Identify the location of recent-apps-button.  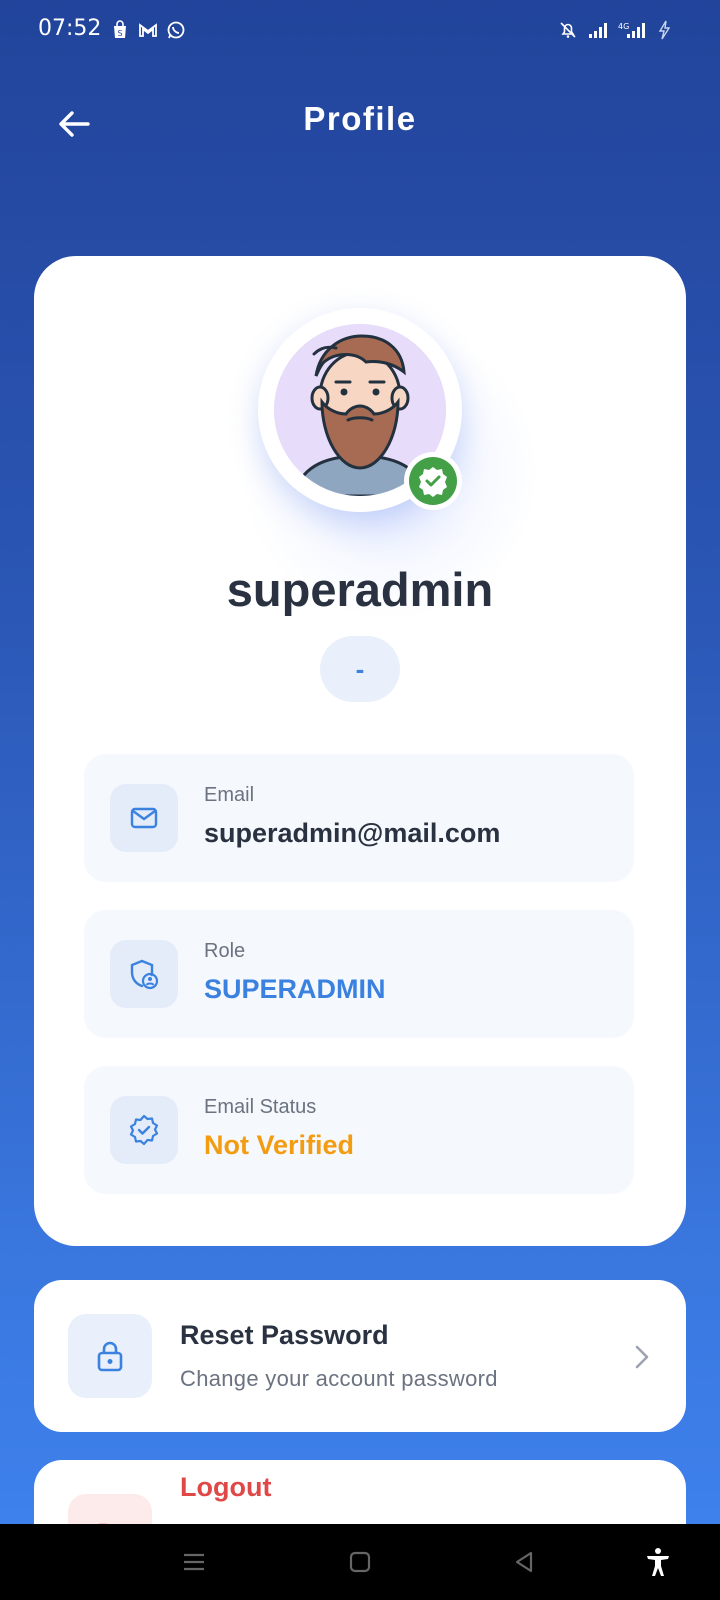
(194, 1562).